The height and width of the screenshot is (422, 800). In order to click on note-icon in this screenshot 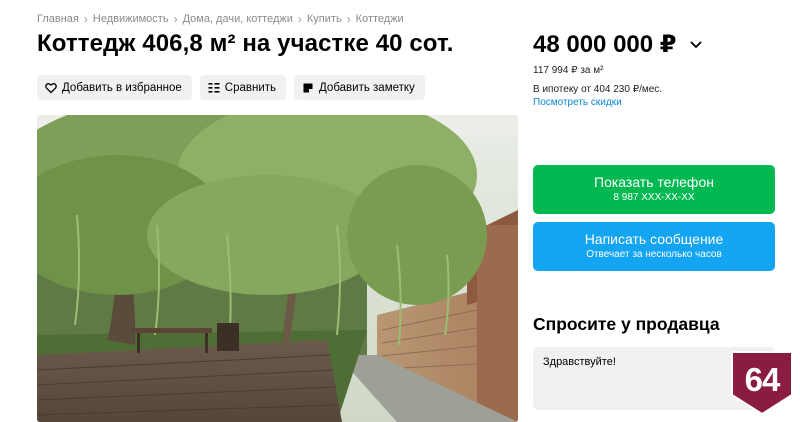, I will do `click(308, 88)`.